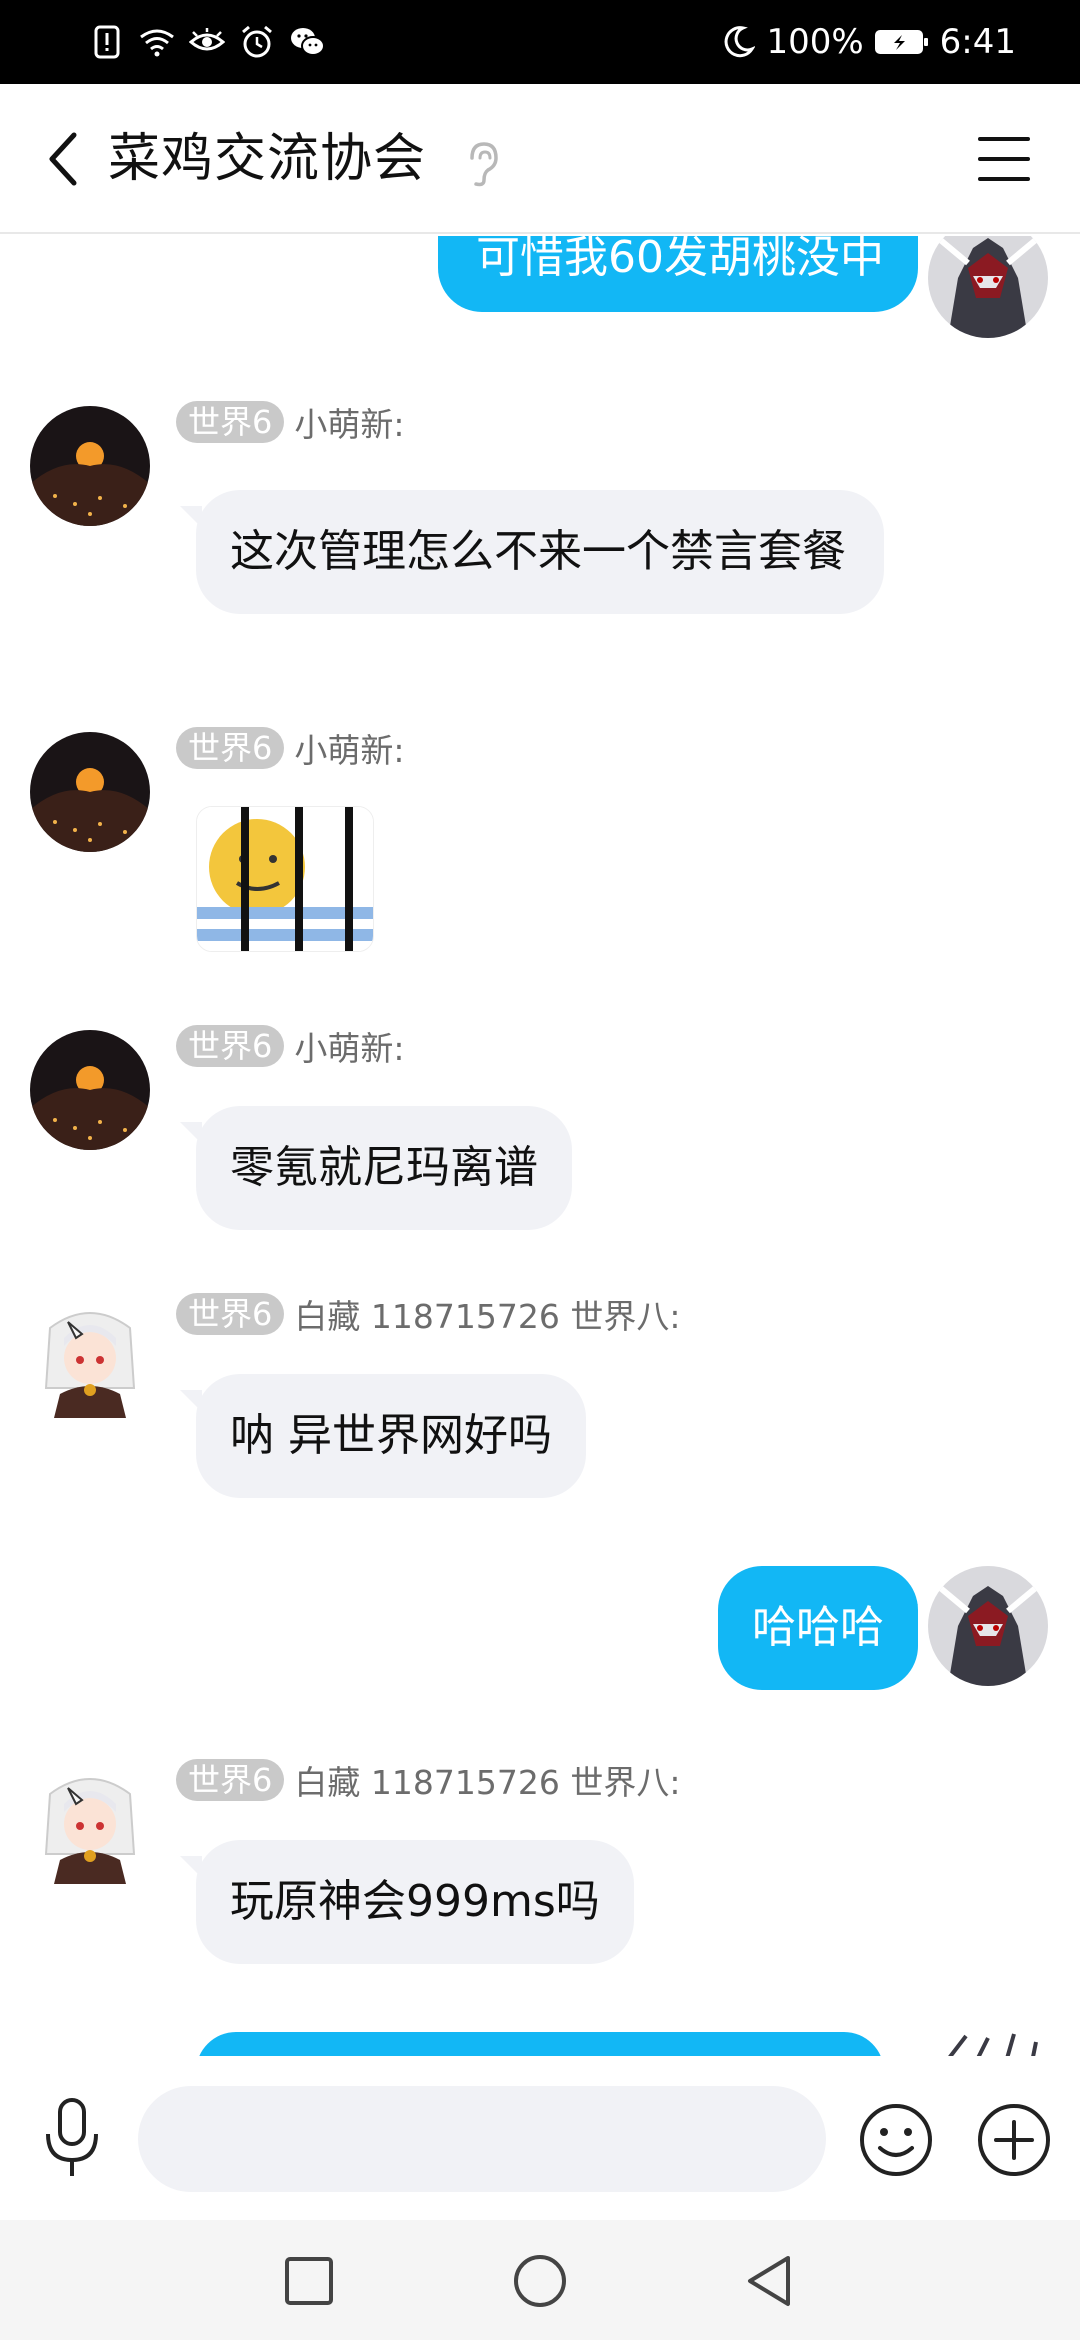 The image size is (1080, 2340). I want to click on home-button, so click(540, 2281).